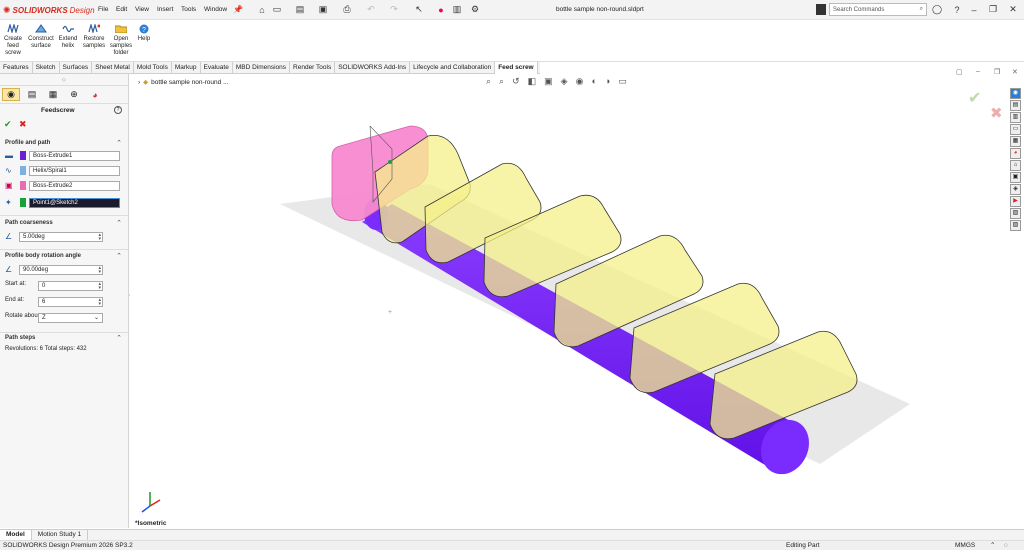  What do you see at coordinates (70, 302) in the screenshot?
I see `end-at-spinner: 6 ▴ ▾` at bounding box center [70, 302].